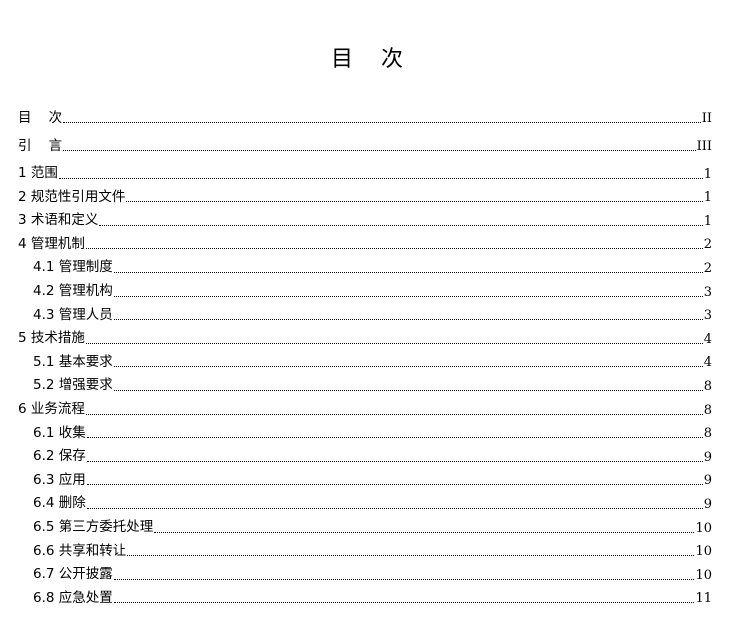 The width and height of the screenshot is (740, 633). Describe the element at coordinates (73, 597) in the screenshot. I see `toc-entry-label: 6.8 应急处置` at that location.